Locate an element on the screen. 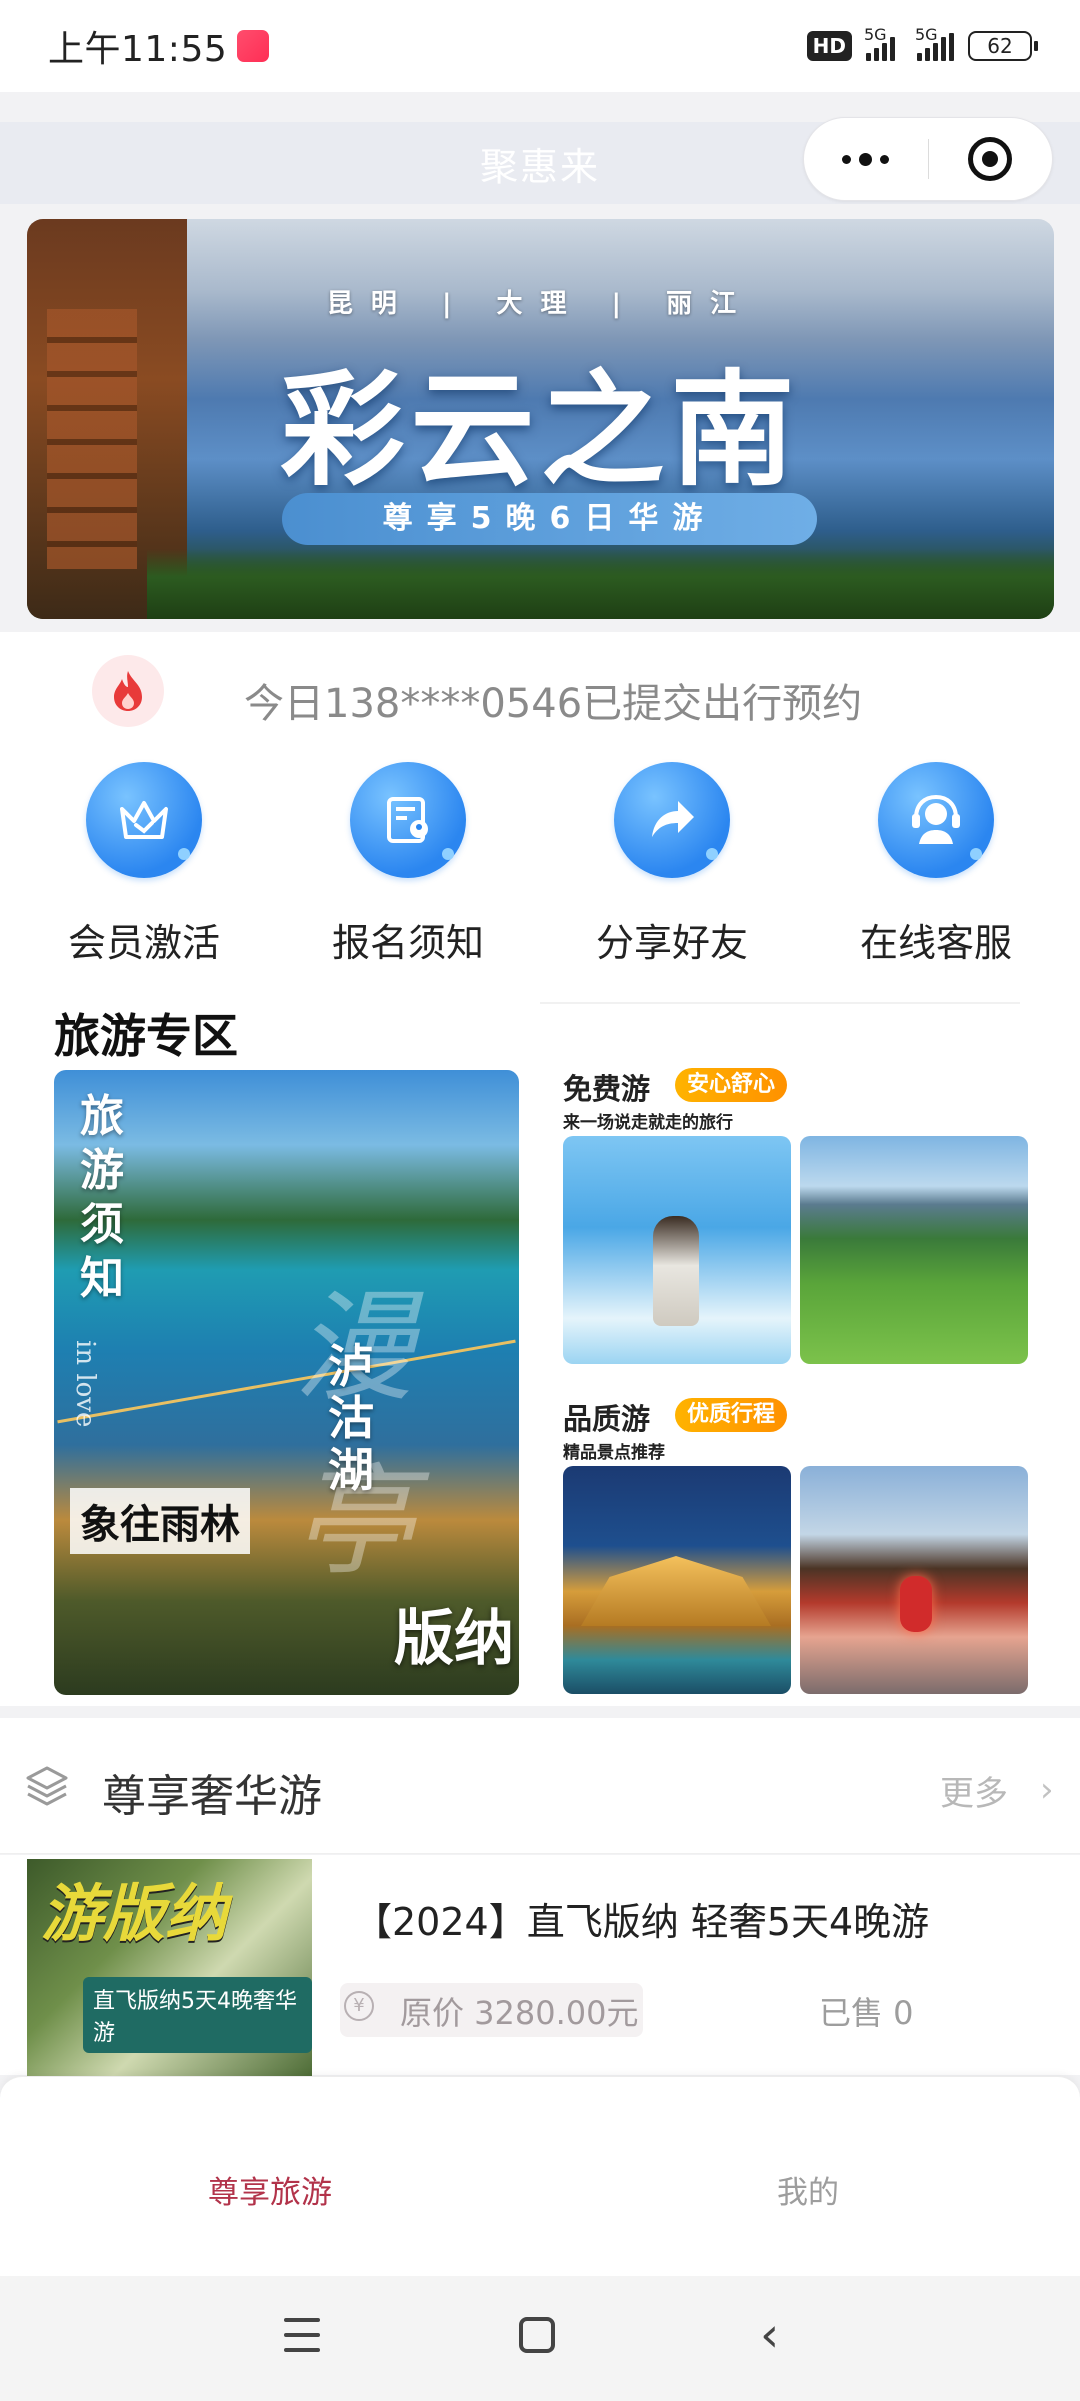 The height and width of the screenshot is (2401, 1080). quality-tour-subtitle: 精品景点推荐 is located at coordinates (614, 1453).